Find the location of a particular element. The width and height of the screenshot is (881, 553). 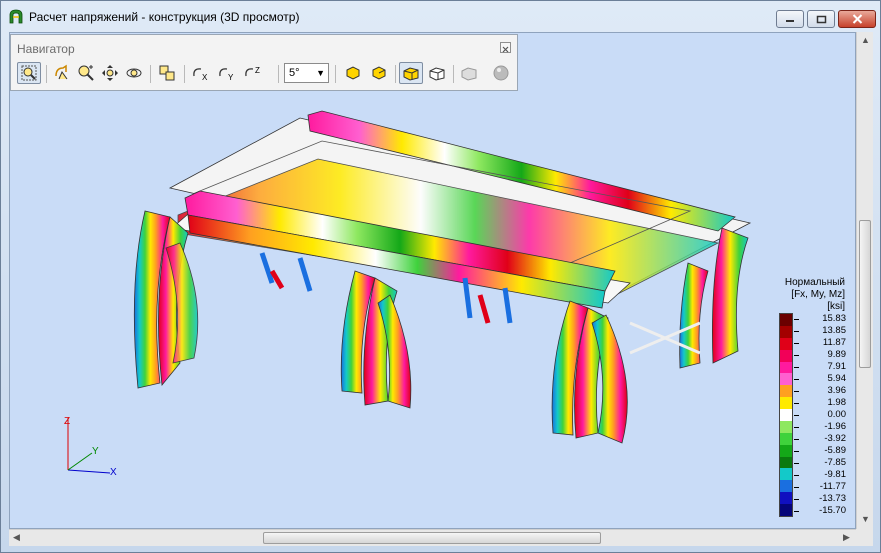

orbit-icon is located at coordinates (134, 73).